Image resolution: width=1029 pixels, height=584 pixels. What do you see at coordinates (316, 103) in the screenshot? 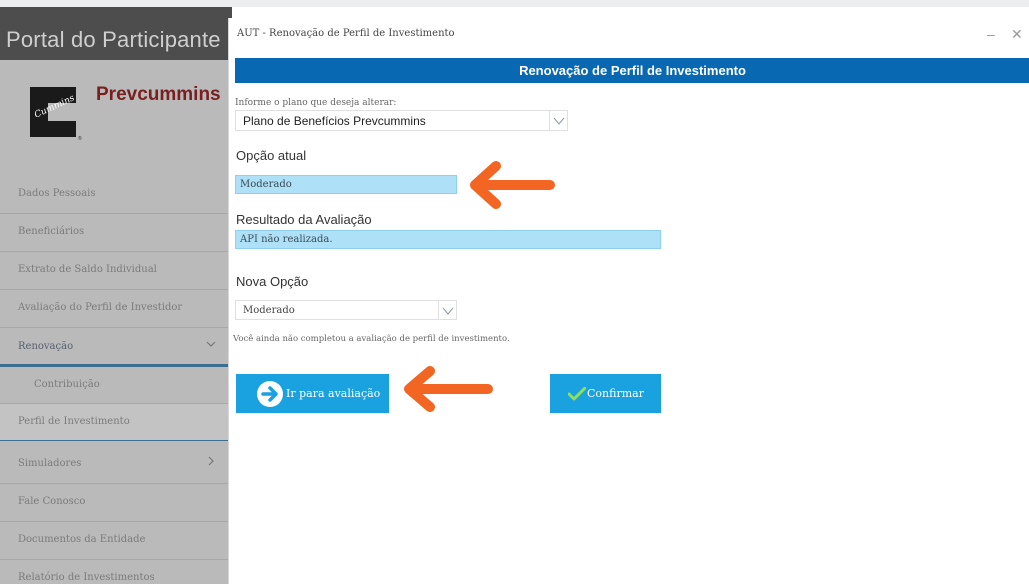
I see `plan-field-label: Informe o plano que deseja alterar:` at bounding box center [316, 103].